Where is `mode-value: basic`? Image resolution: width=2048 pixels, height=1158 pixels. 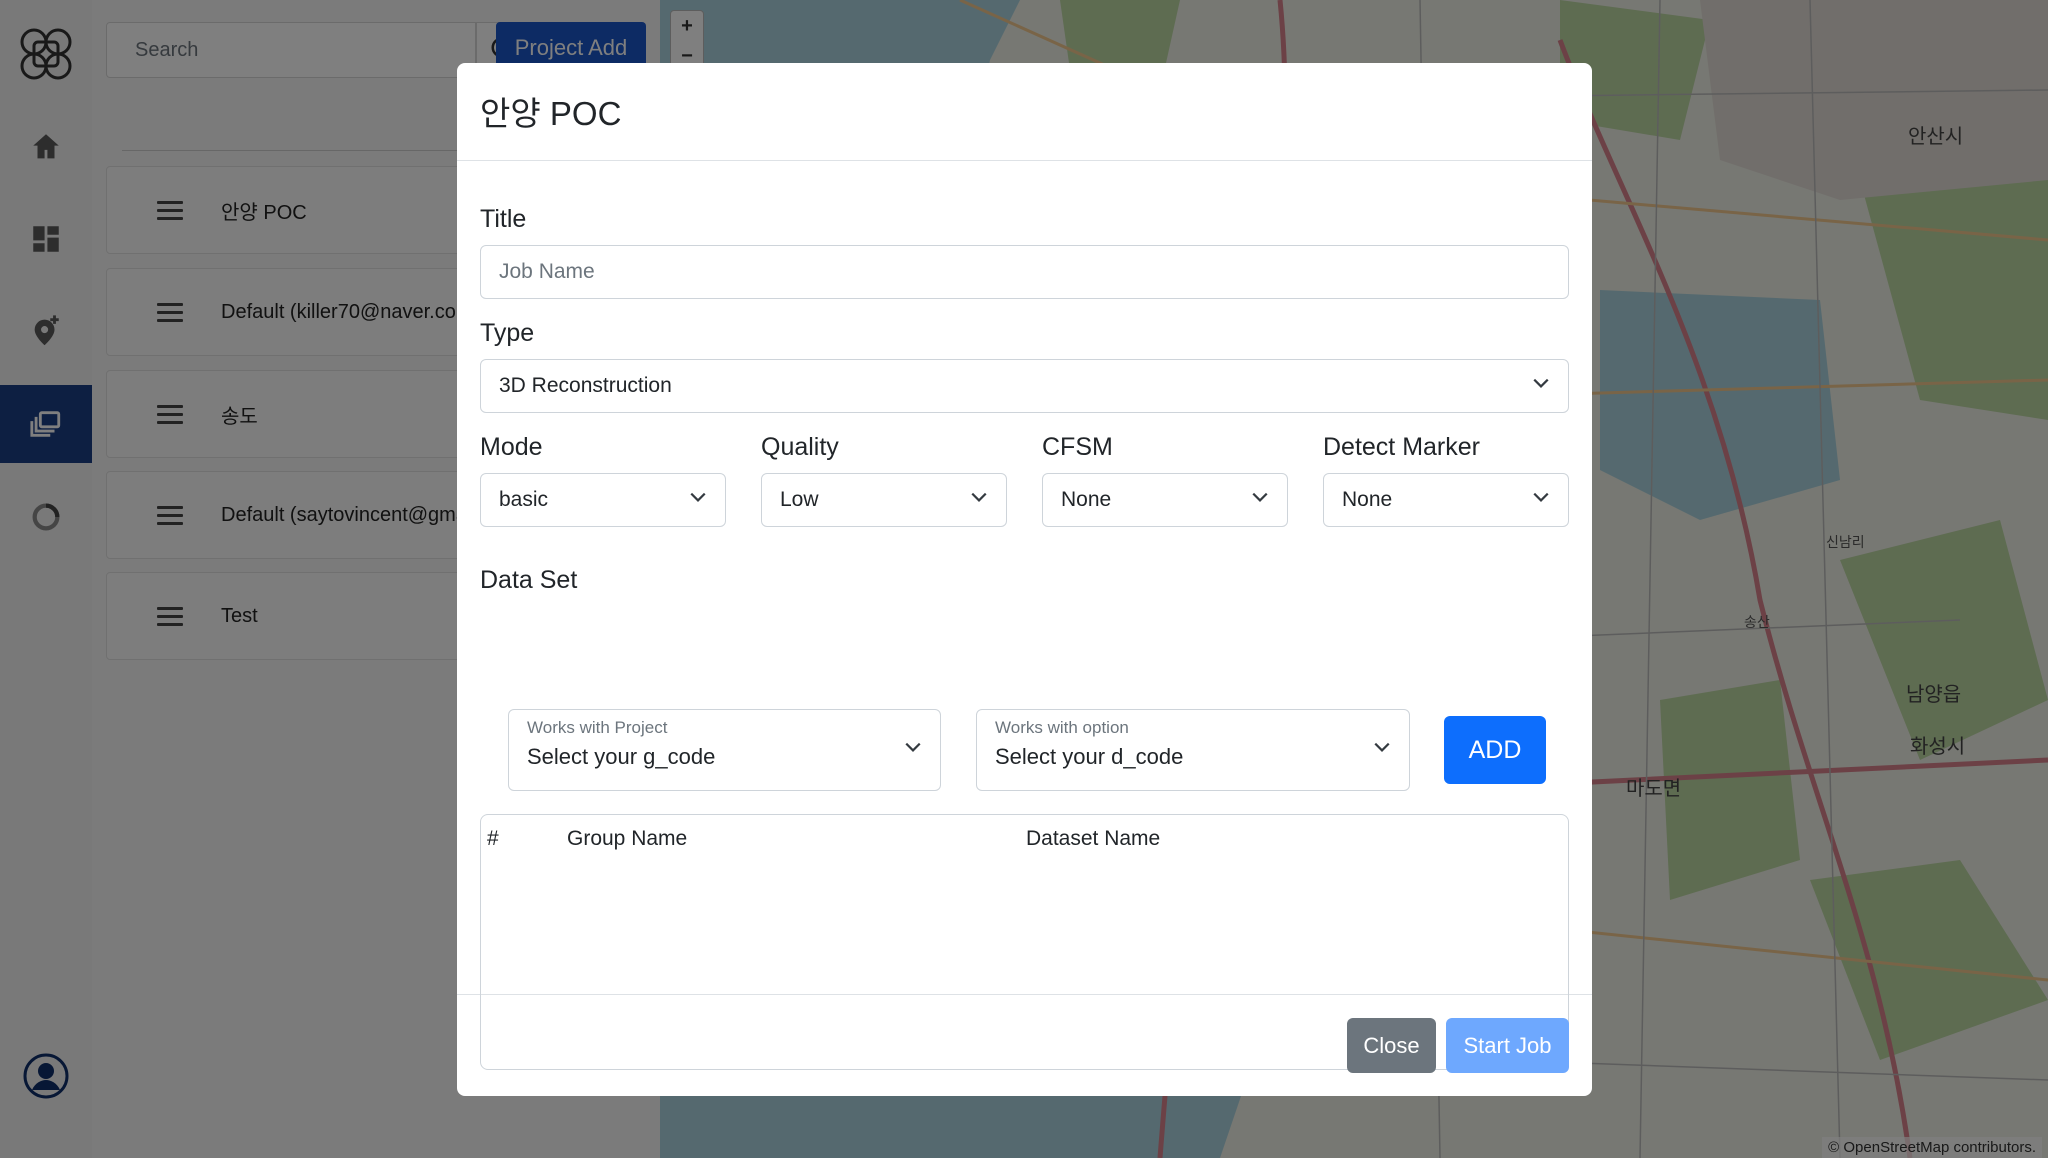 mode-value: basic is located at coordinates (524, 499).